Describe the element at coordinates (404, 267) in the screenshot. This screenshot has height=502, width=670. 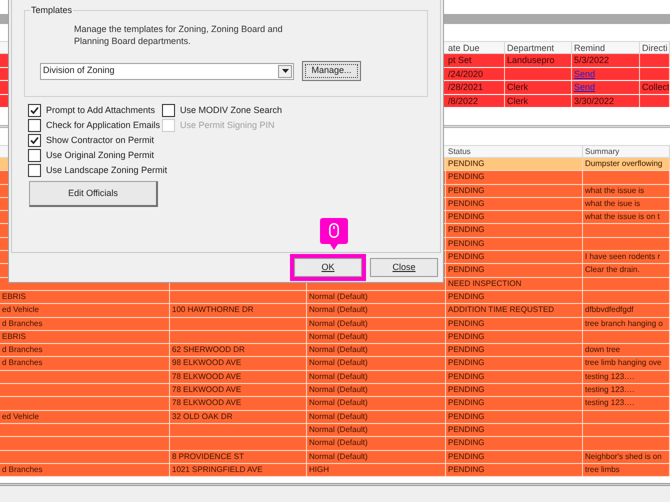
I see `close-button: Close` at that location.